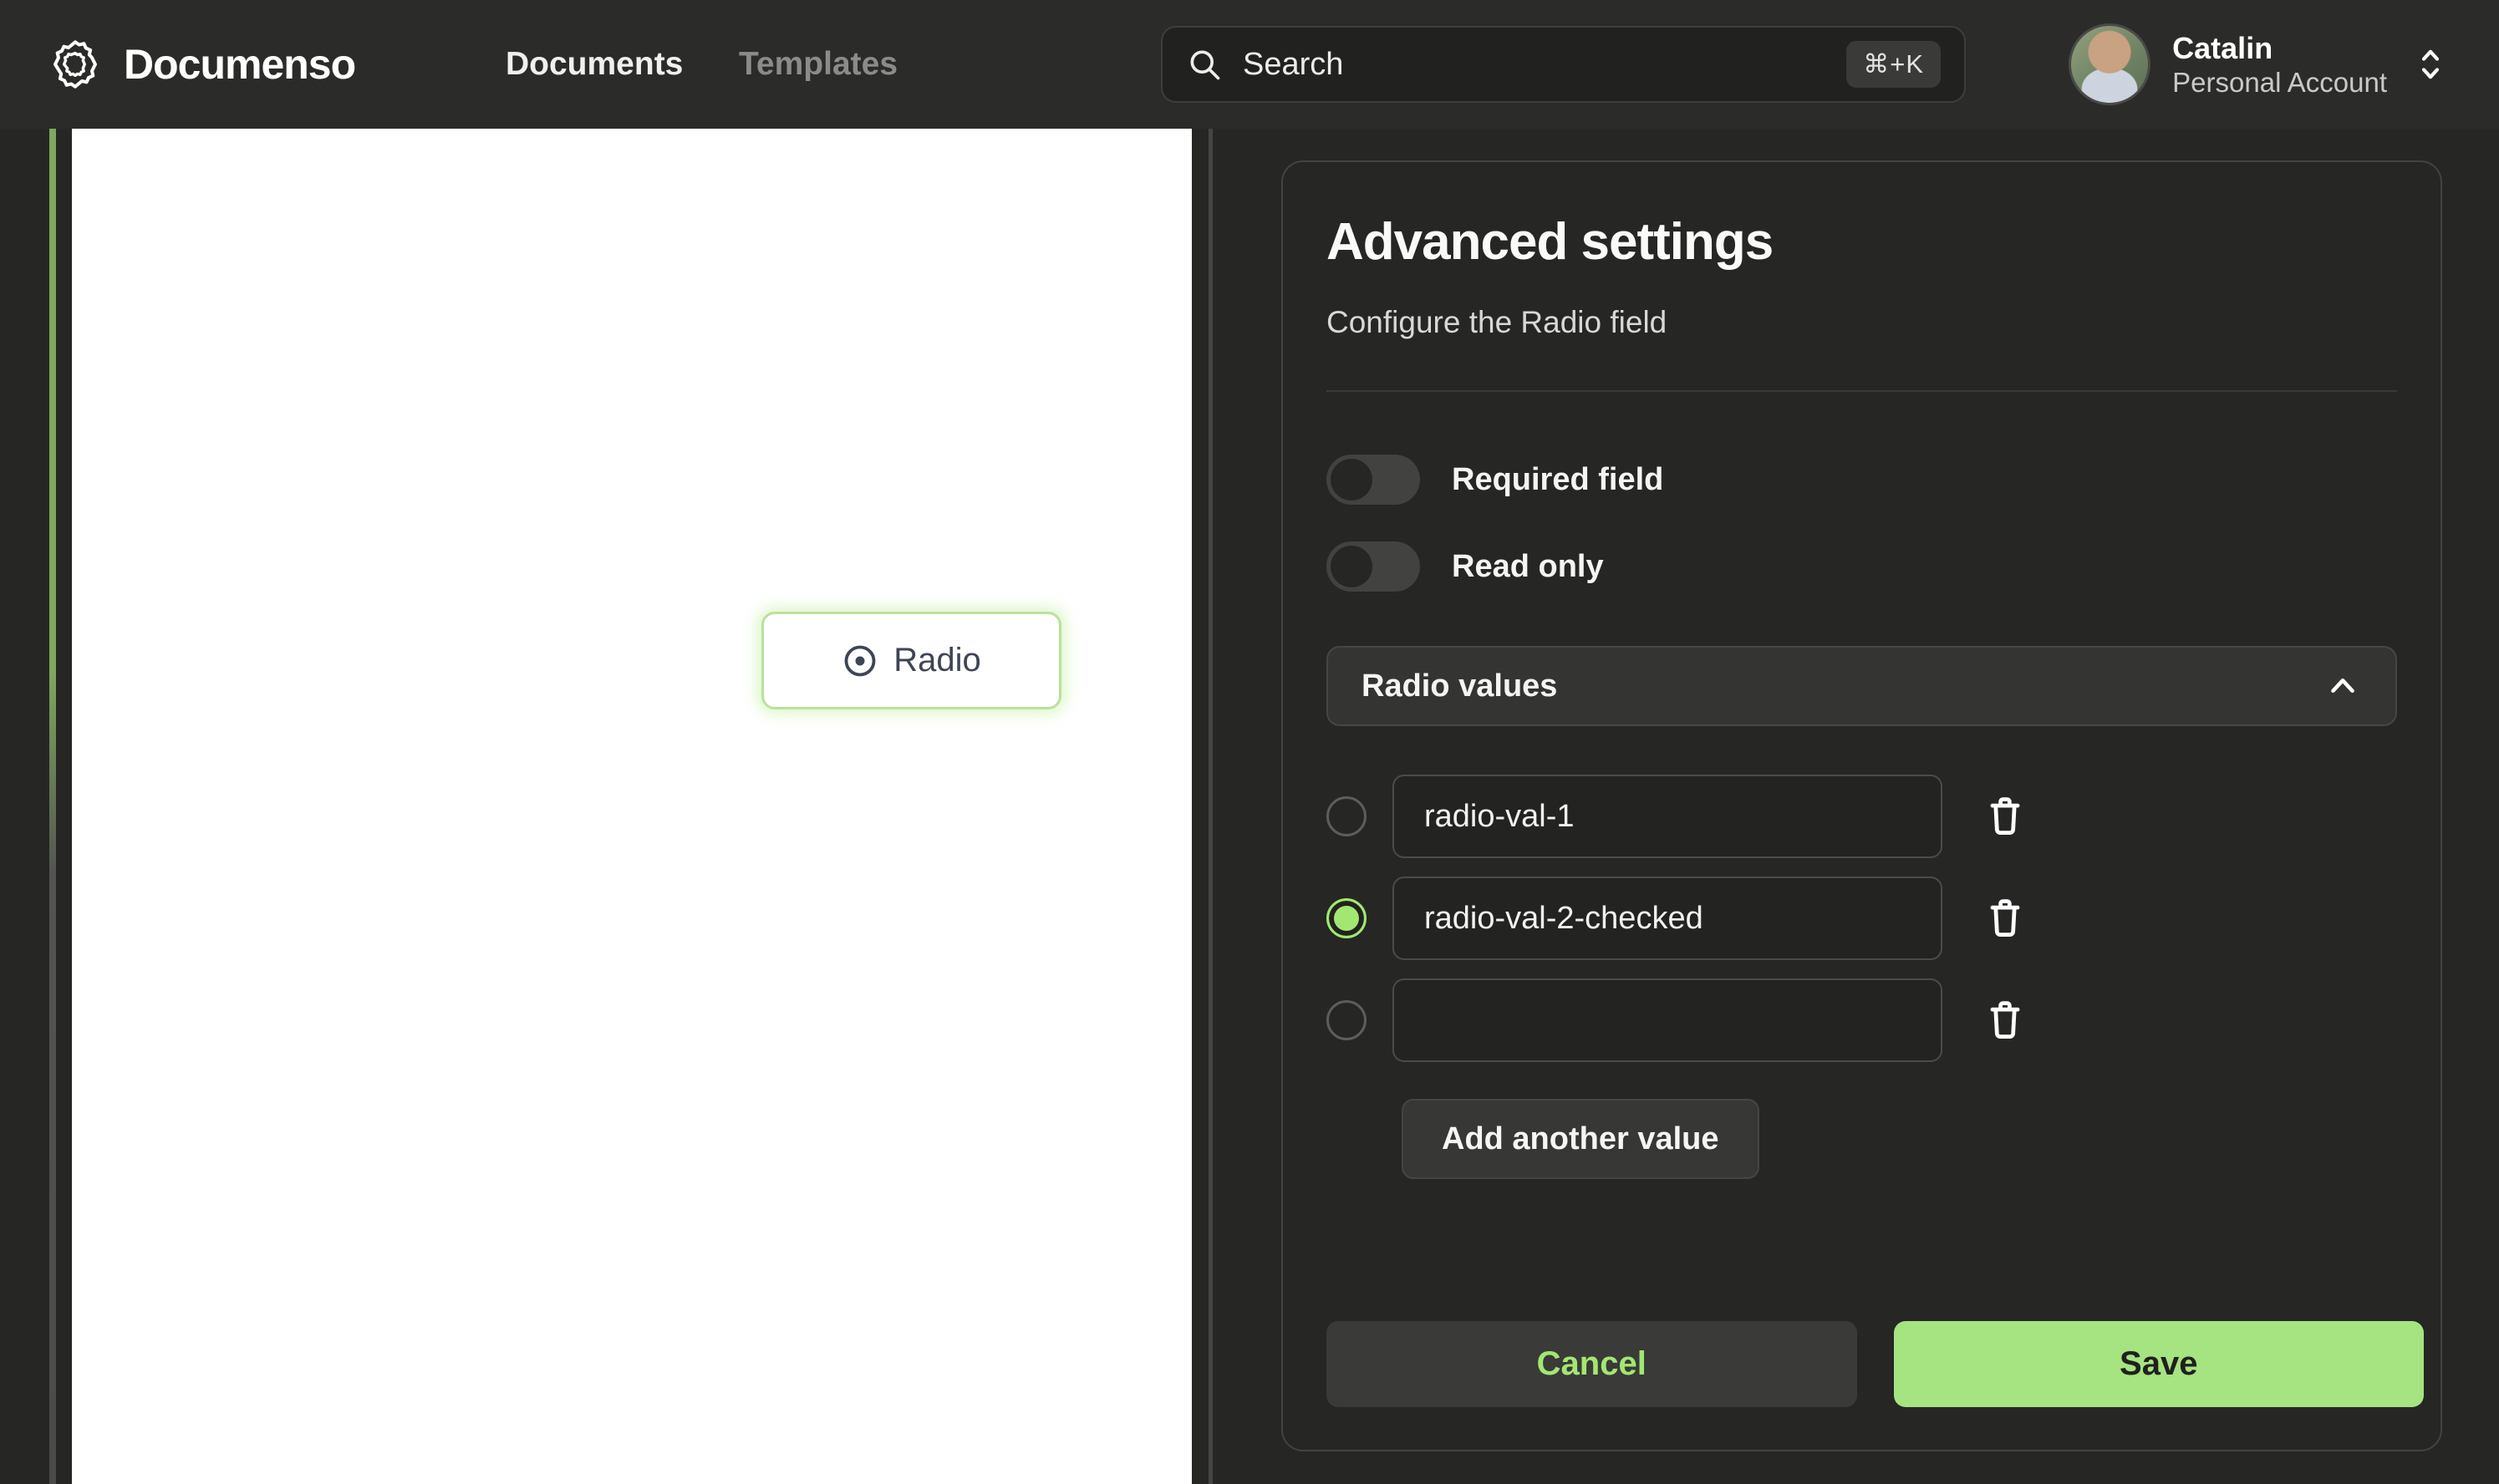 The width and height of the screenshot is (2499, 1484). What do you see at coordinates (1496, 322) in the screenshot?
I see `panel-subtitle: Configure the Radio field` at bounding box center [1496, 322].